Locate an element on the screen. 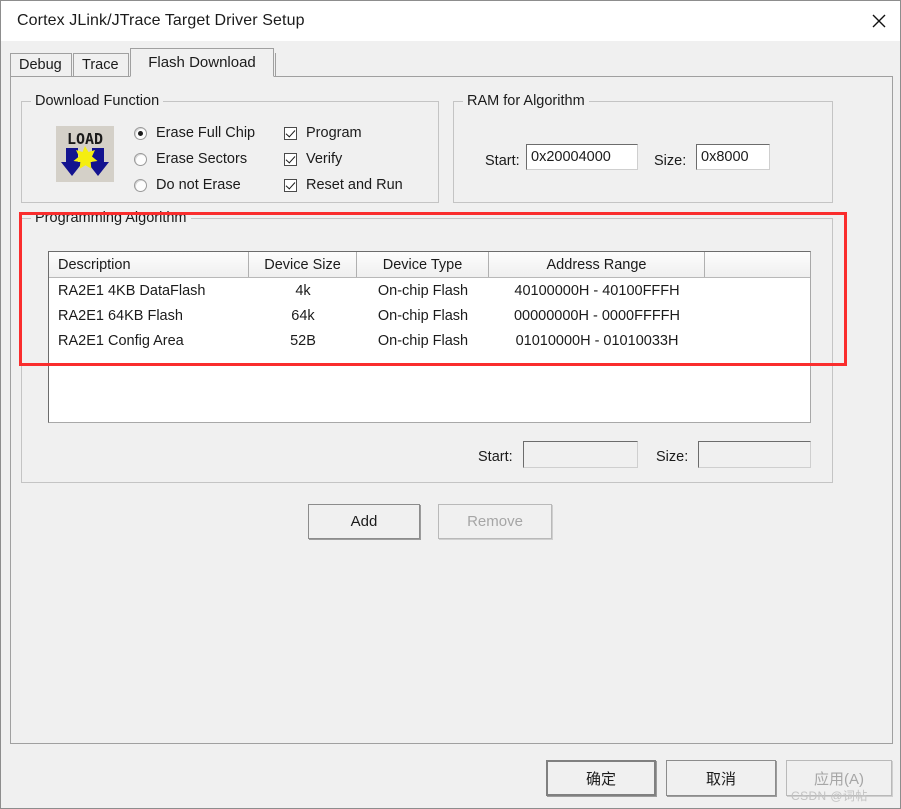 The width and height of the screenshot is (901, 809). tab-trace: Trace is located at coordinates (101, 64).